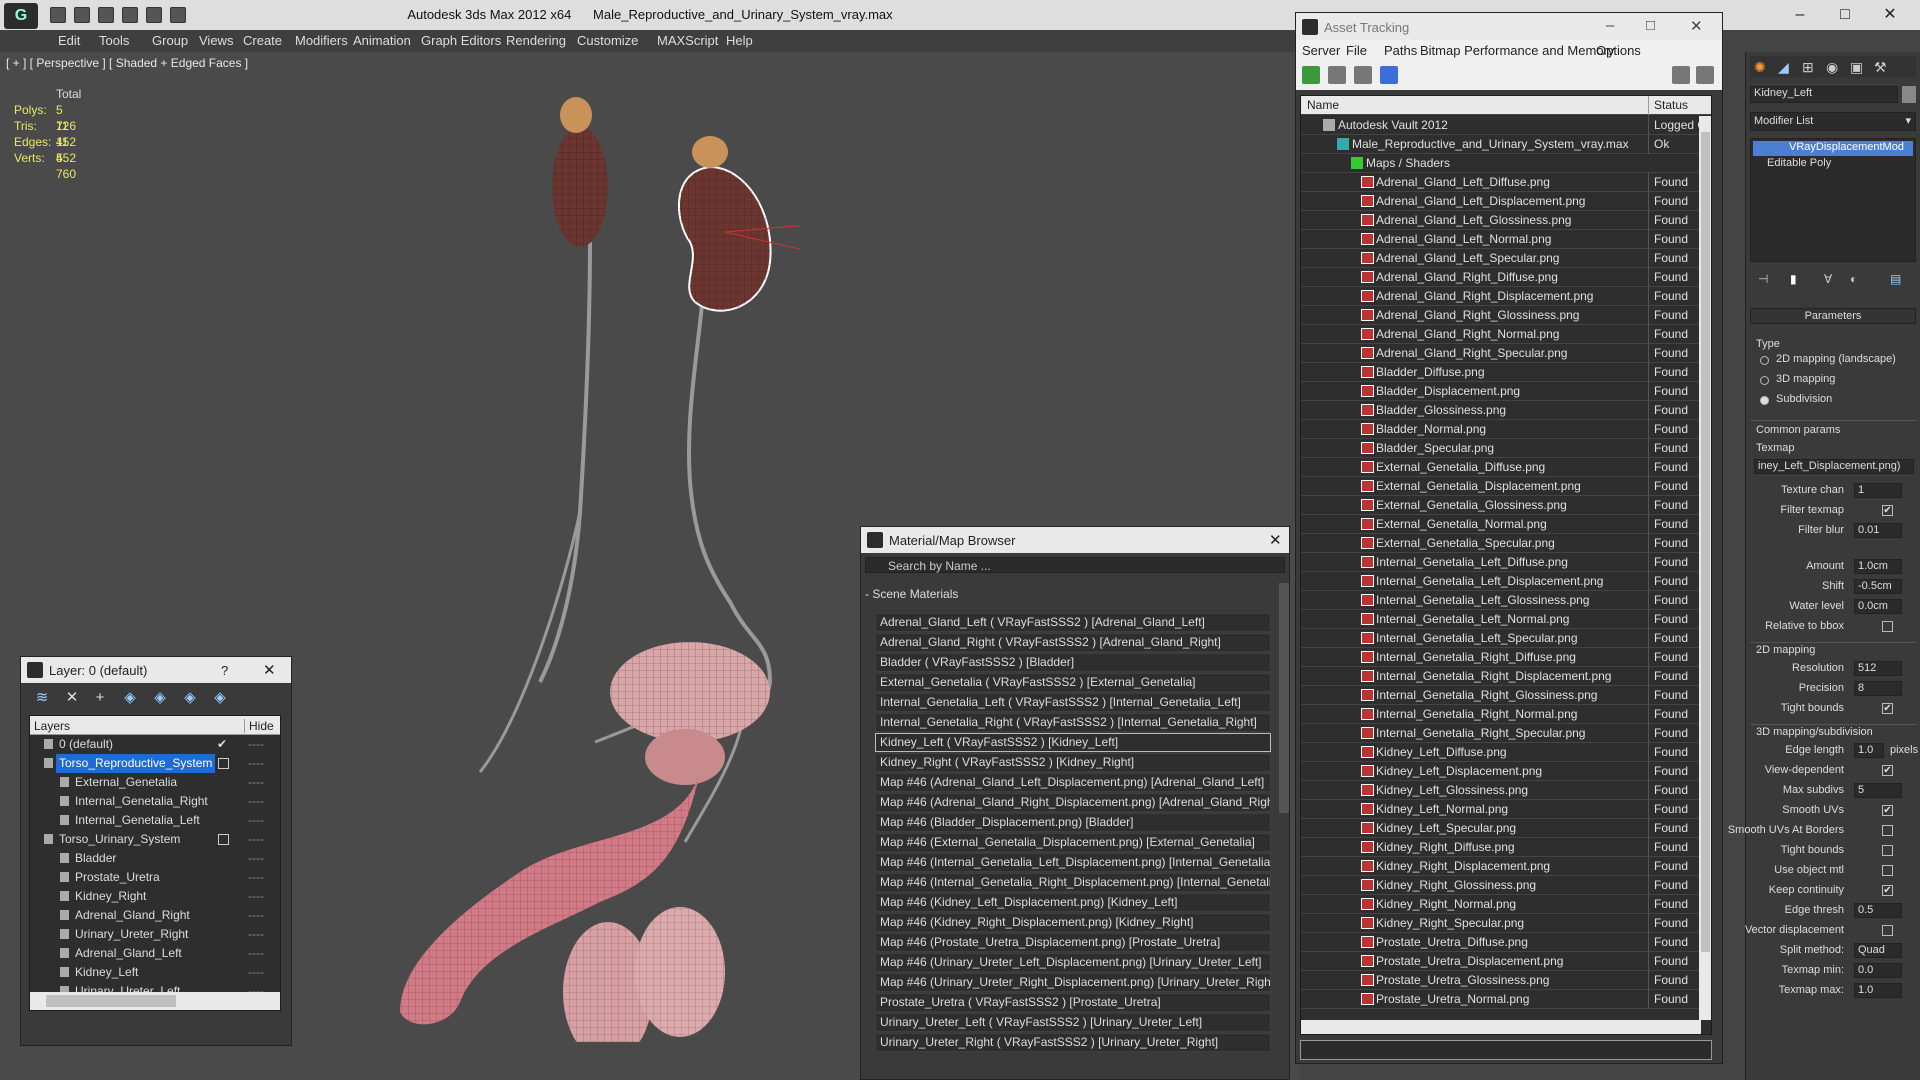 The height and width of the screenshot is (1080, 1920). Describe the element at coordinates (1517, 50) in the screenshot. I see `asset-menu-bitmap-performance-and-memory: Bitmap Performance and Memory` at that location.